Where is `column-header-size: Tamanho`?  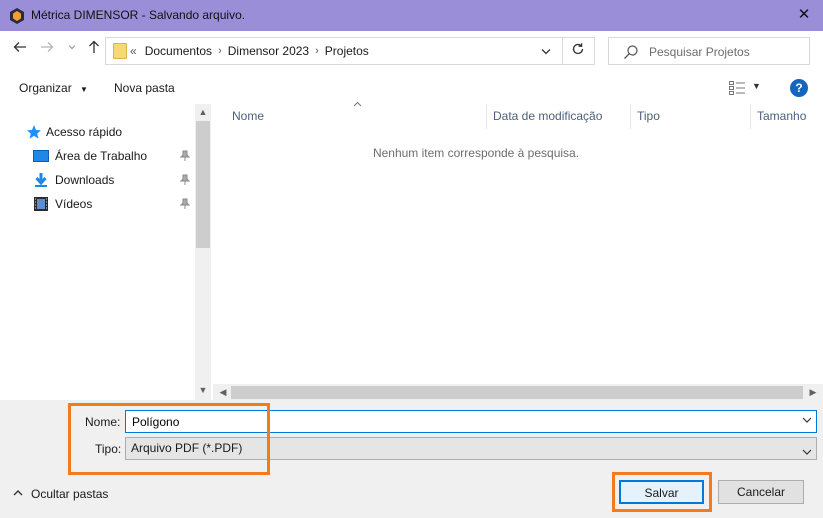
column-header-size: Tamanho is located at coordinates (787, 116).